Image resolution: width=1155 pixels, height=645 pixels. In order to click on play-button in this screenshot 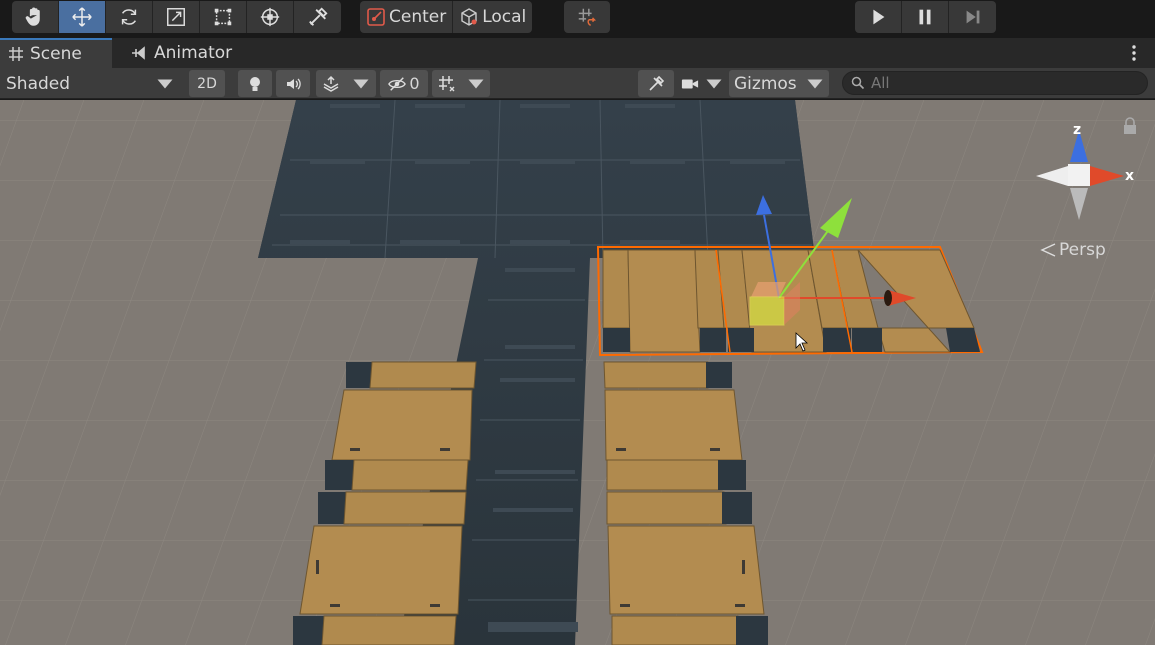, I will do `click(878, 17)`.